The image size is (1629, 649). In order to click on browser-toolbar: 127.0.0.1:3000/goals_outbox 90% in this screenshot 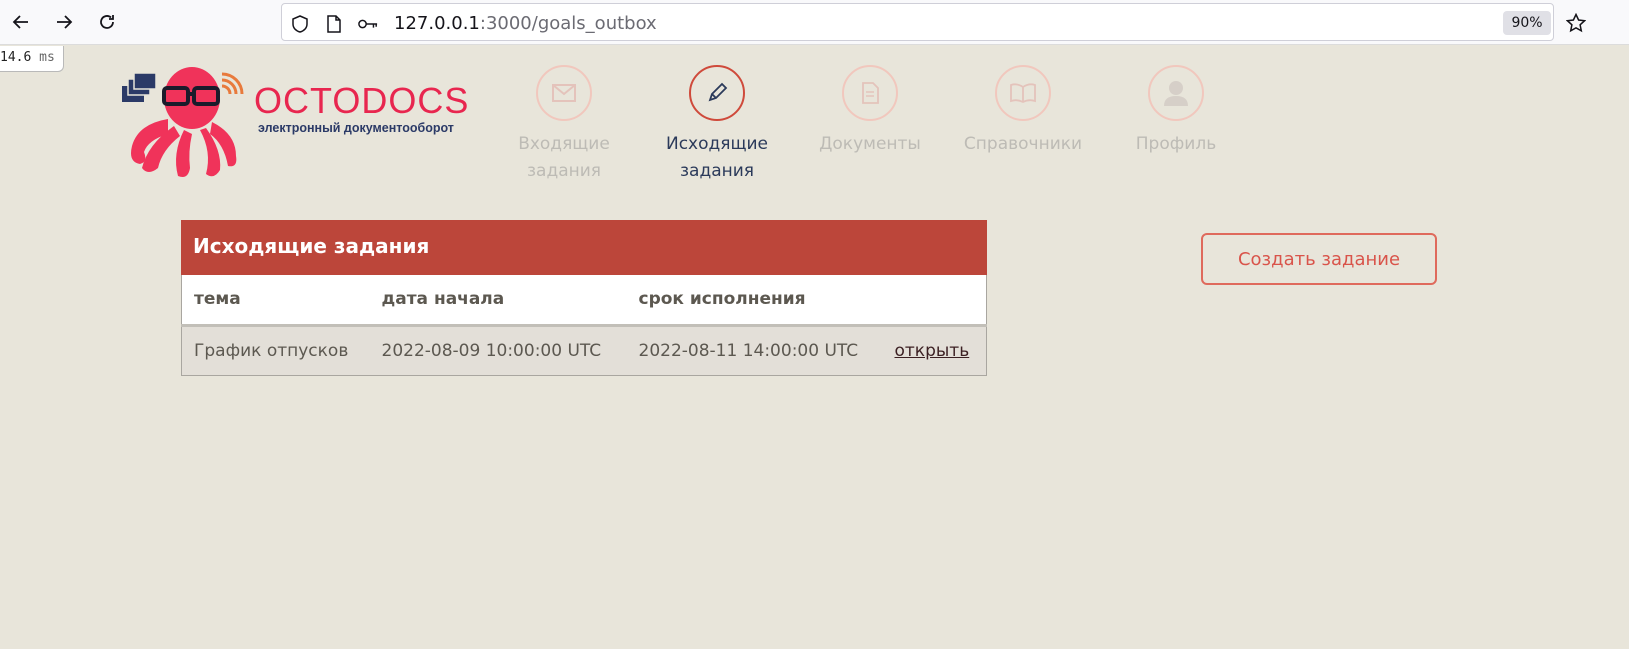, I will do `click(814, 22)`.